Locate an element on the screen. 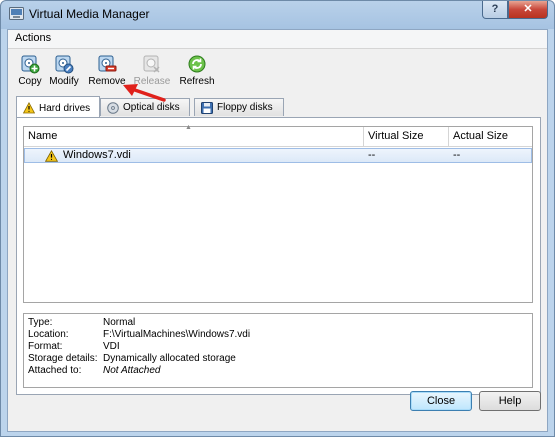  refresh-label: Refresh is located at coordinates (197, 81).